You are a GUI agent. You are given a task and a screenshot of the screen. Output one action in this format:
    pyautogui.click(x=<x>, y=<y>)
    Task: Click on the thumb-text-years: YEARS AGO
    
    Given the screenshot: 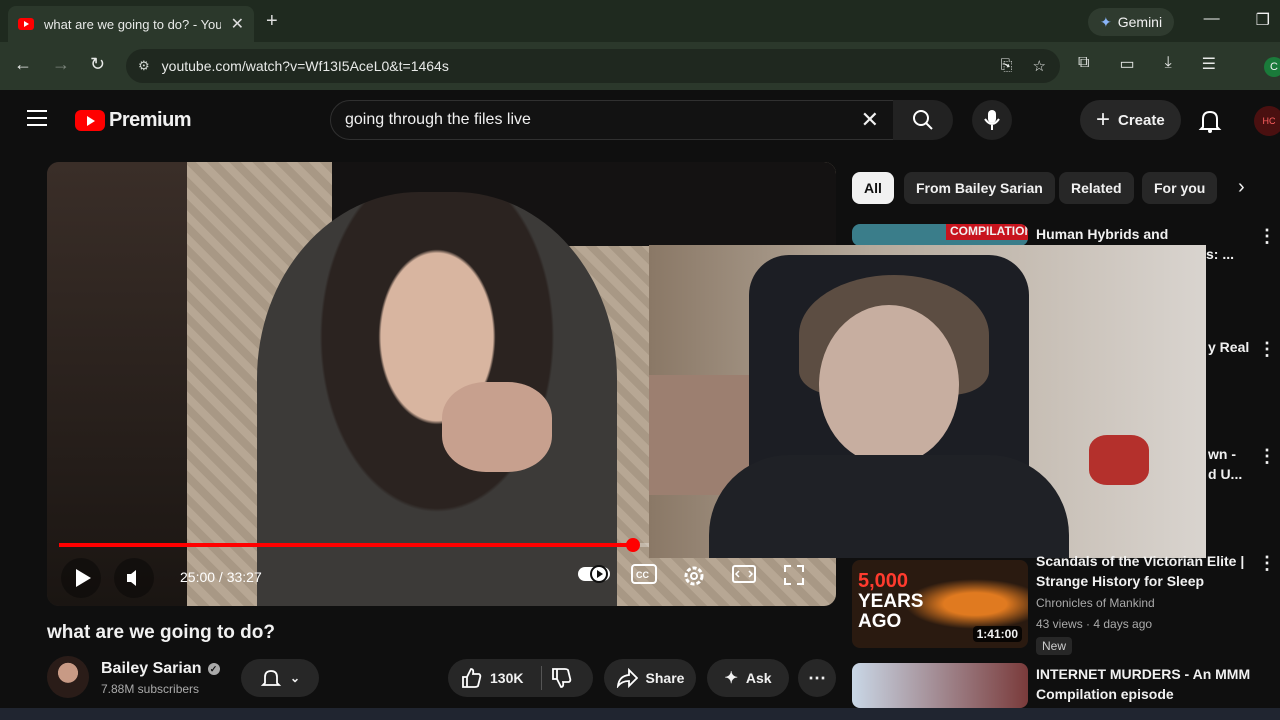 What is the action you would take?
    pyautogui.click(x=891, y=611)
    